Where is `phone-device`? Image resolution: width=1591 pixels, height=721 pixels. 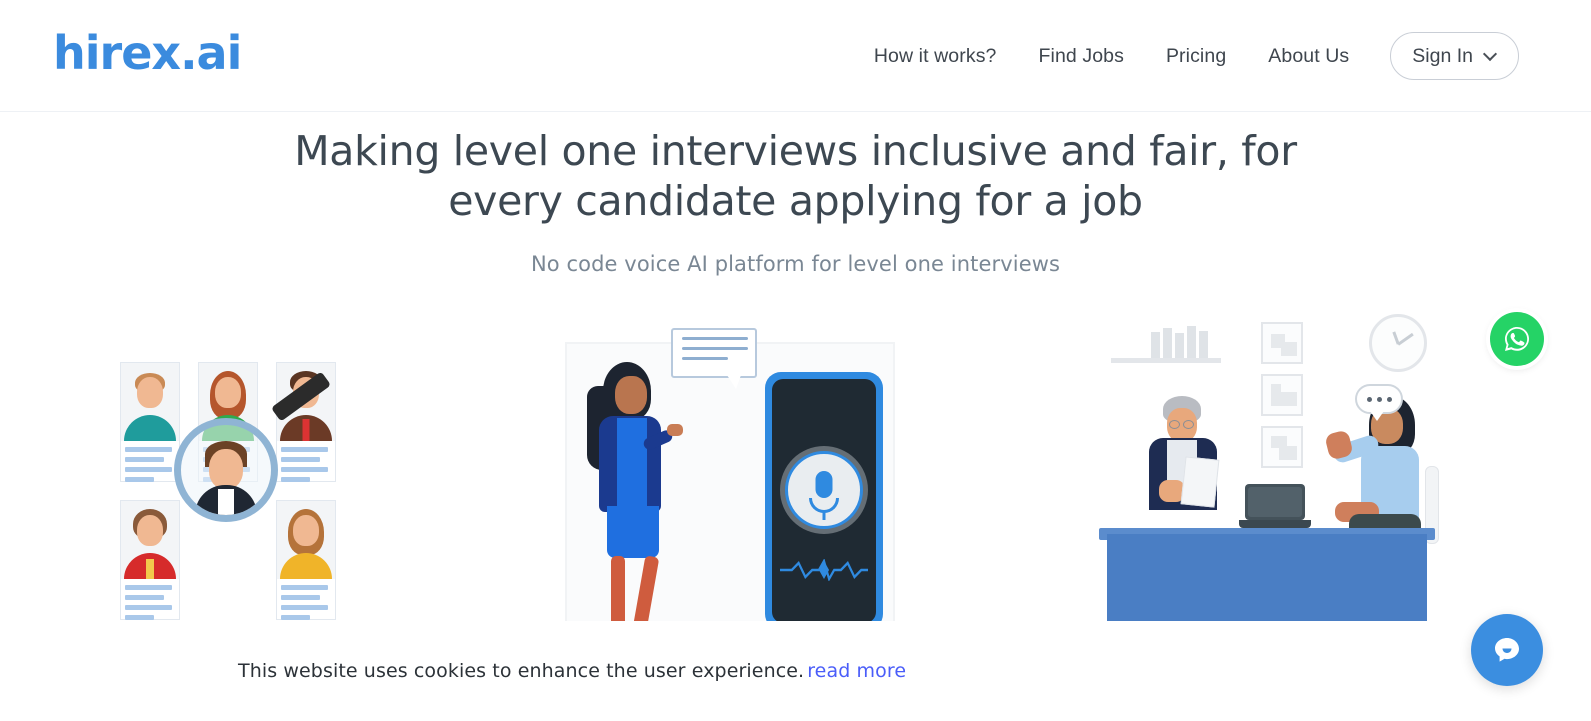 phone-device is located at coordinates (824, 501).